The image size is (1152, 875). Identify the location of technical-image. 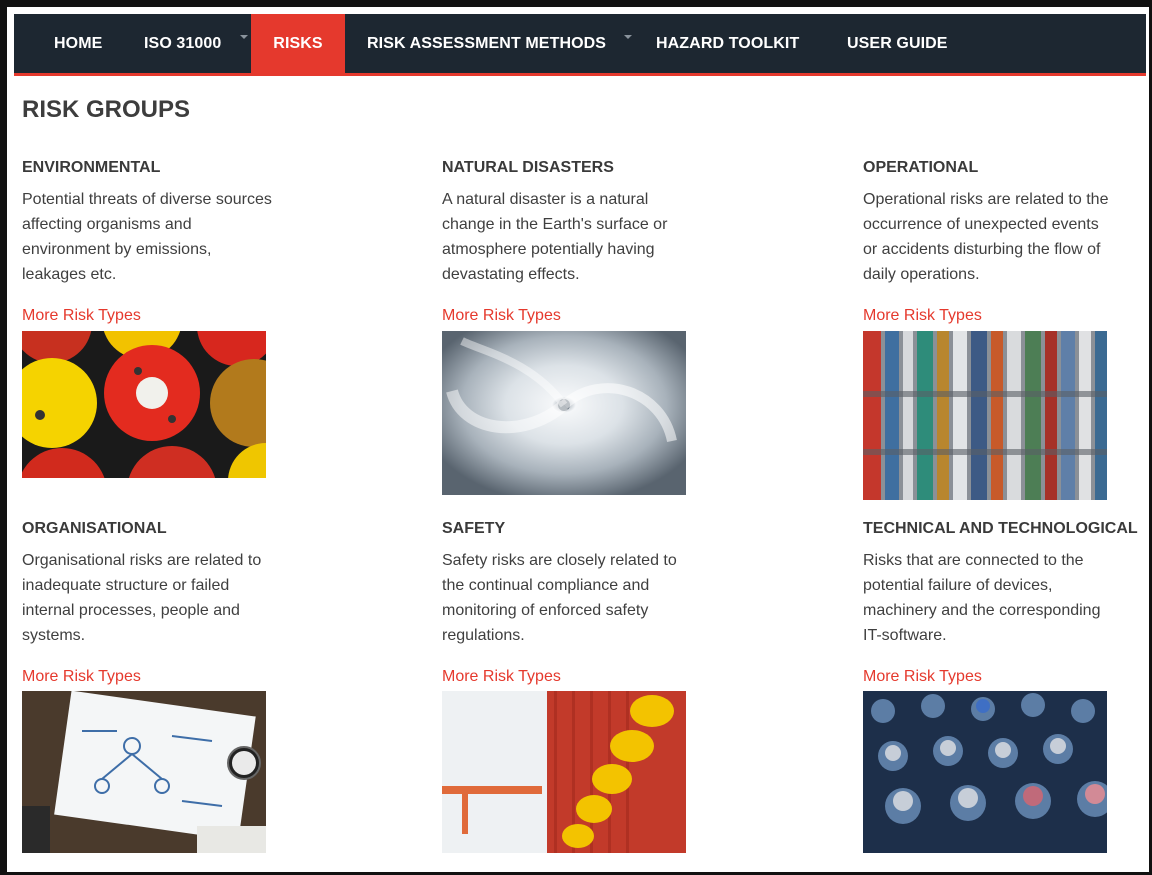
(985, 772).